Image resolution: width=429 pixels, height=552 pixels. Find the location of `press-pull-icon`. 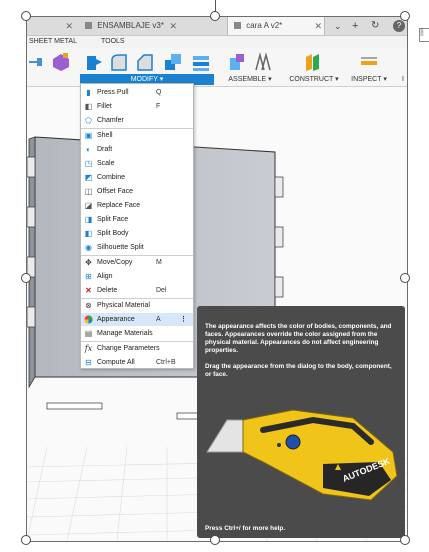

press-pull-icon is located at coordinates (93, 62).